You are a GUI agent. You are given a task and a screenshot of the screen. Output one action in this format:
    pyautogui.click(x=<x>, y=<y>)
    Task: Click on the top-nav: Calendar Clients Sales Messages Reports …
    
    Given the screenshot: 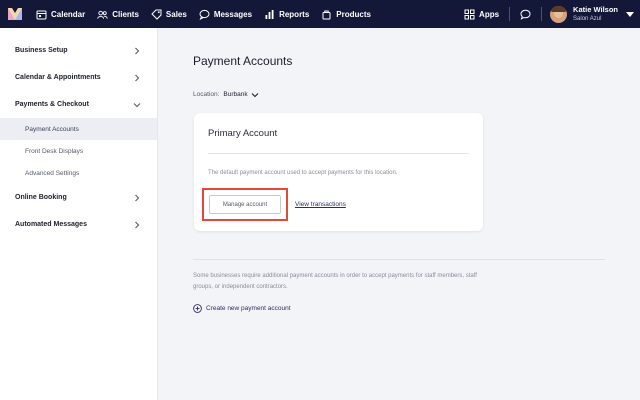 What is the action you would take?
    pyautogui.click(x=320, y=14)
    